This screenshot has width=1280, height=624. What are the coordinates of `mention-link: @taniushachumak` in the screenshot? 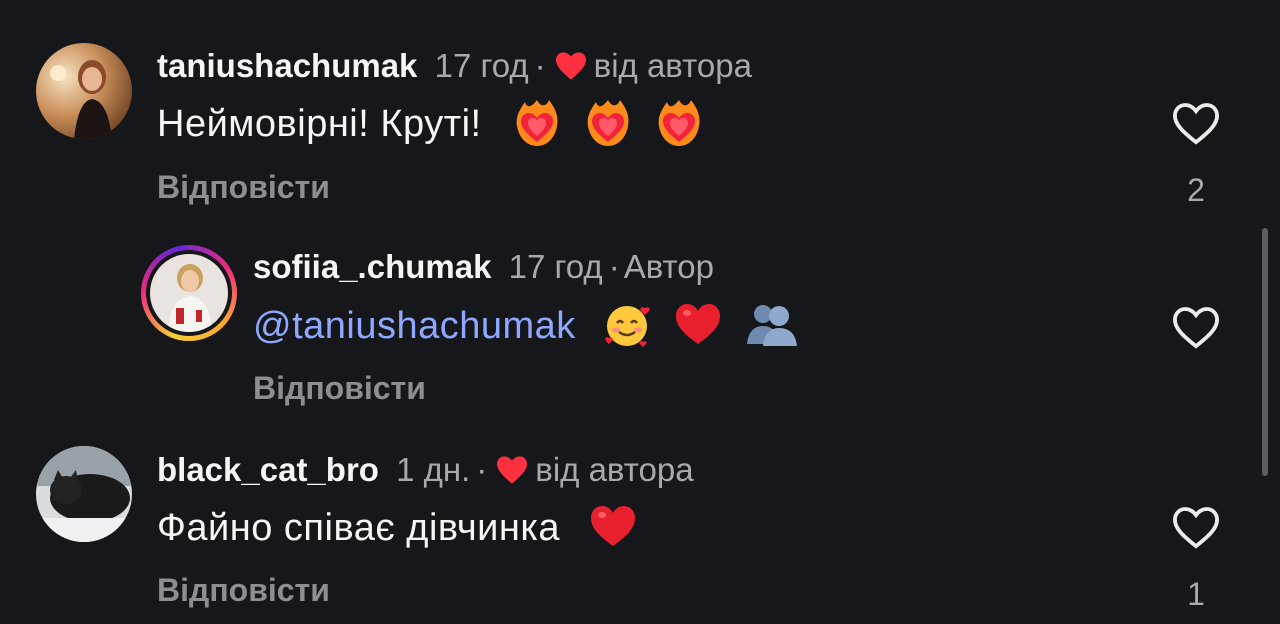 It's located at (414, 326).